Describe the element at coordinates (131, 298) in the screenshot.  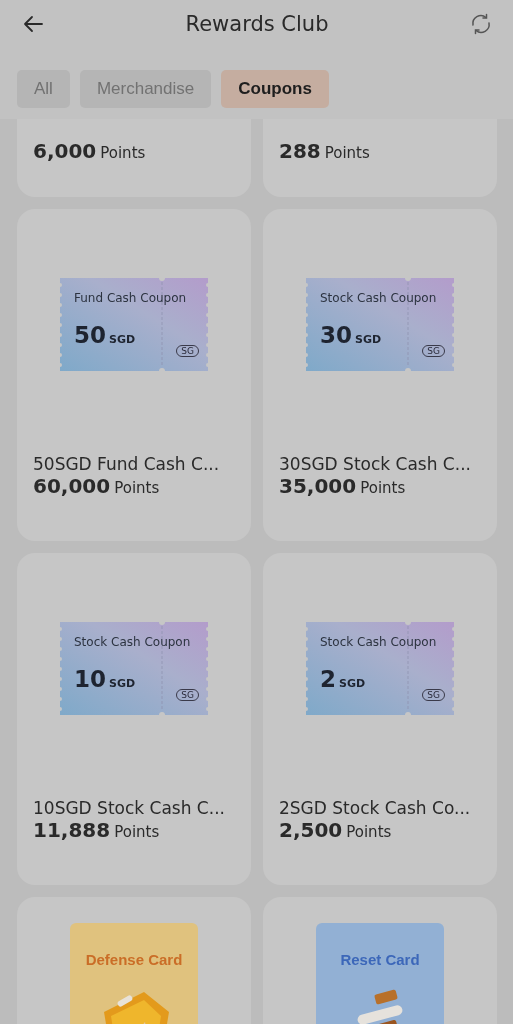
I see `coupon-label: Fund Cash Coupon` at that location.